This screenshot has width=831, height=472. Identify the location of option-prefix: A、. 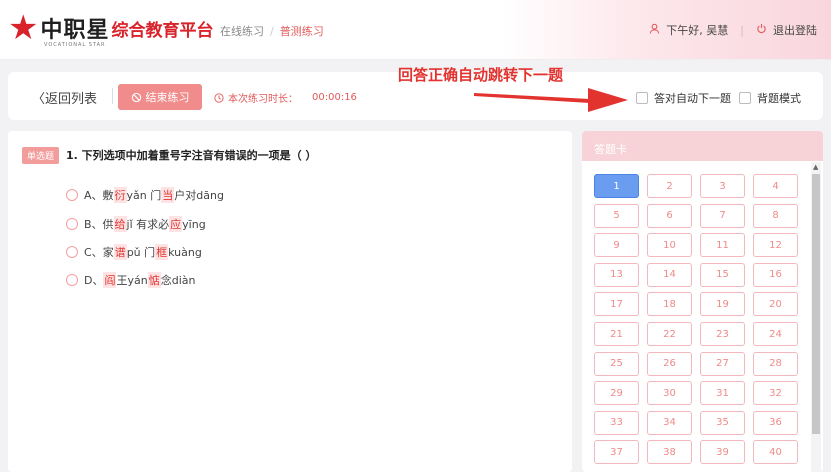
(93, 195).